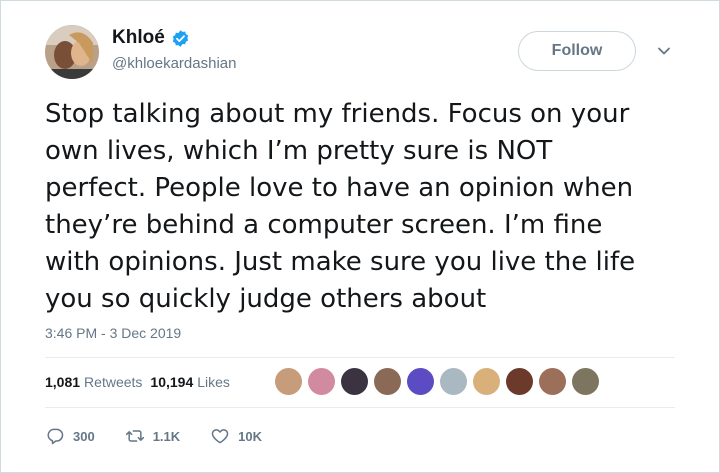  What do you see at coordinates (664, 51) in the screenshot?
I see `chevron-down-icon` at bounding box center [664, 51].